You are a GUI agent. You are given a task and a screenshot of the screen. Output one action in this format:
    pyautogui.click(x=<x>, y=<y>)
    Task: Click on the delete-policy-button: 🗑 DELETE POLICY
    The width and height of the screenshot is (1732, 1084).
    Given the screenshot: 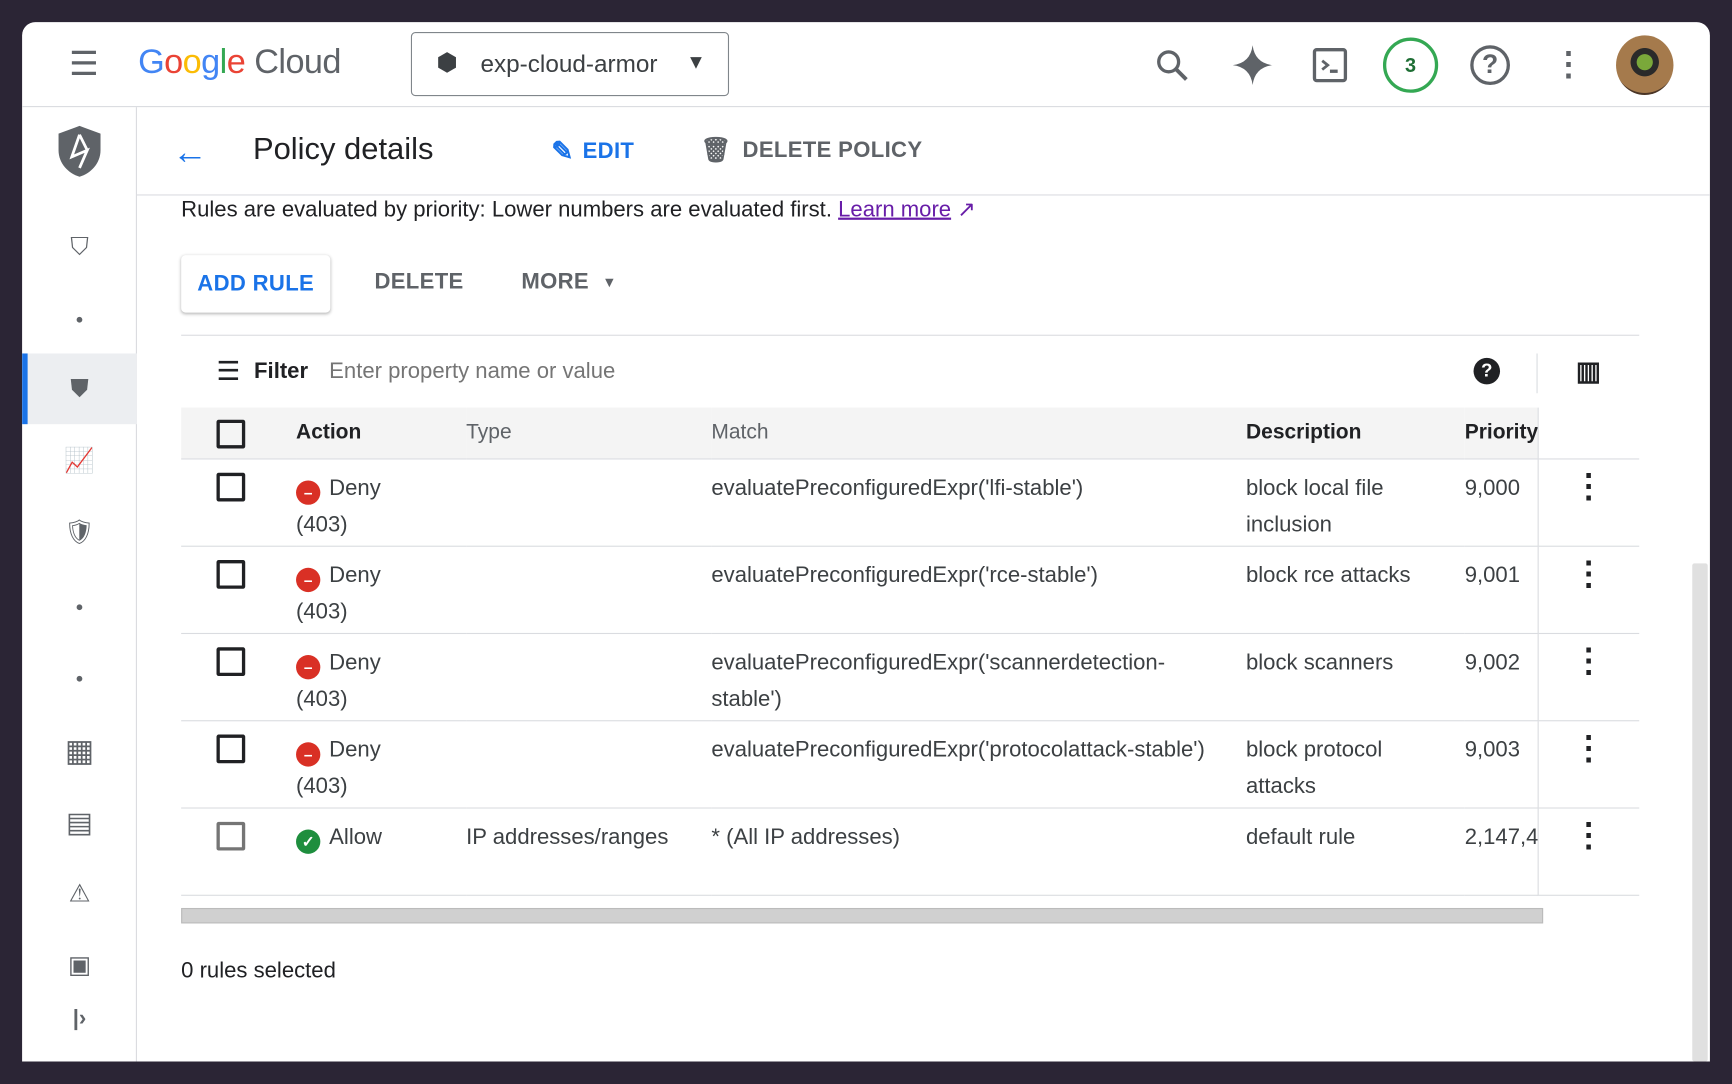 What is the action you would take?
    pyautogui.click(x=811, y=150)
    